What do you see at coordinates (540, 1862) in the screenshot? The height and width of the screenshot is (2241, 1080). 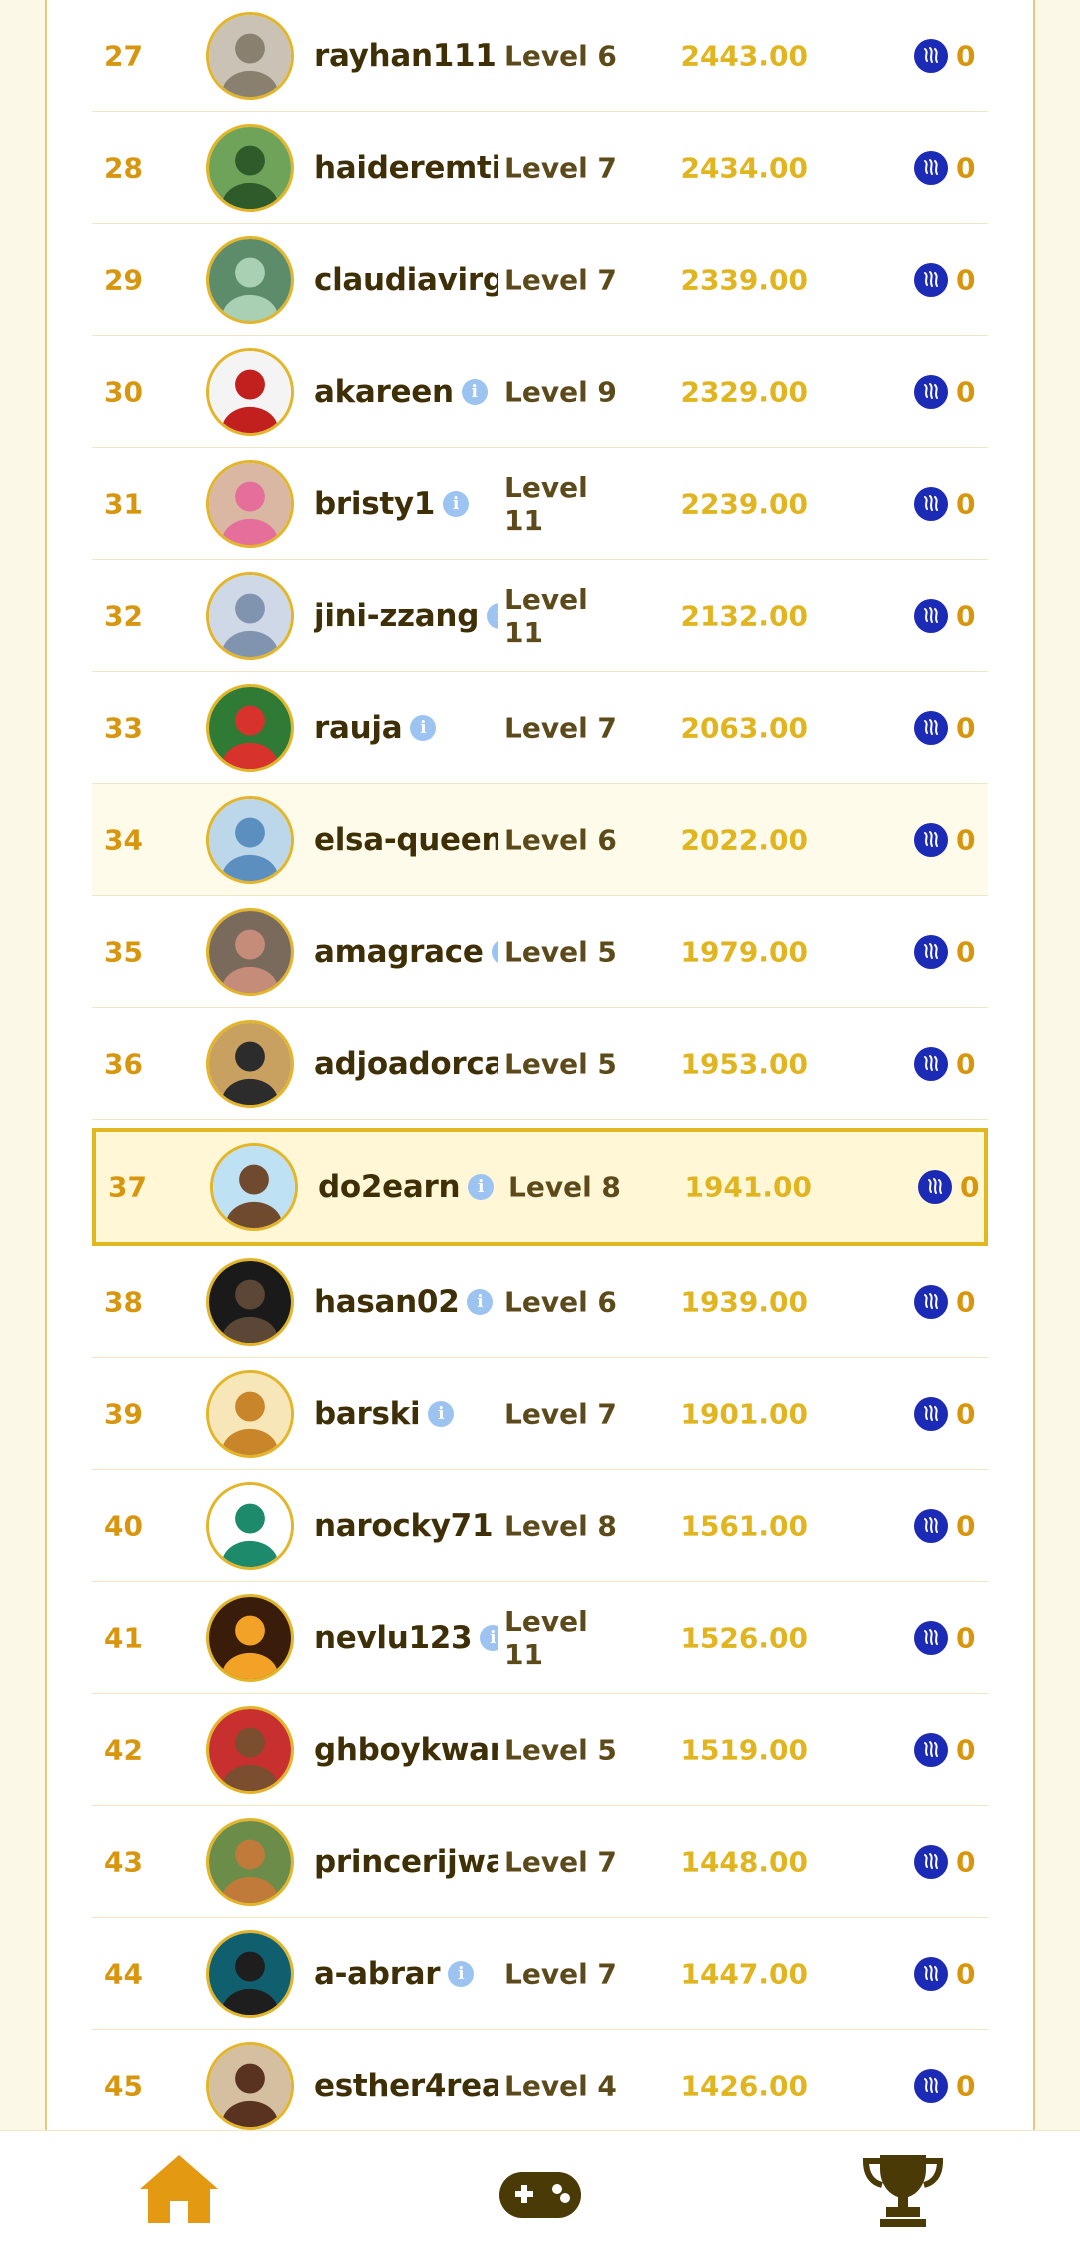 I see `leaderboard-row: 43 princerijwaniLevel 7 1448.00 0` at bounding box center [540, 1862].